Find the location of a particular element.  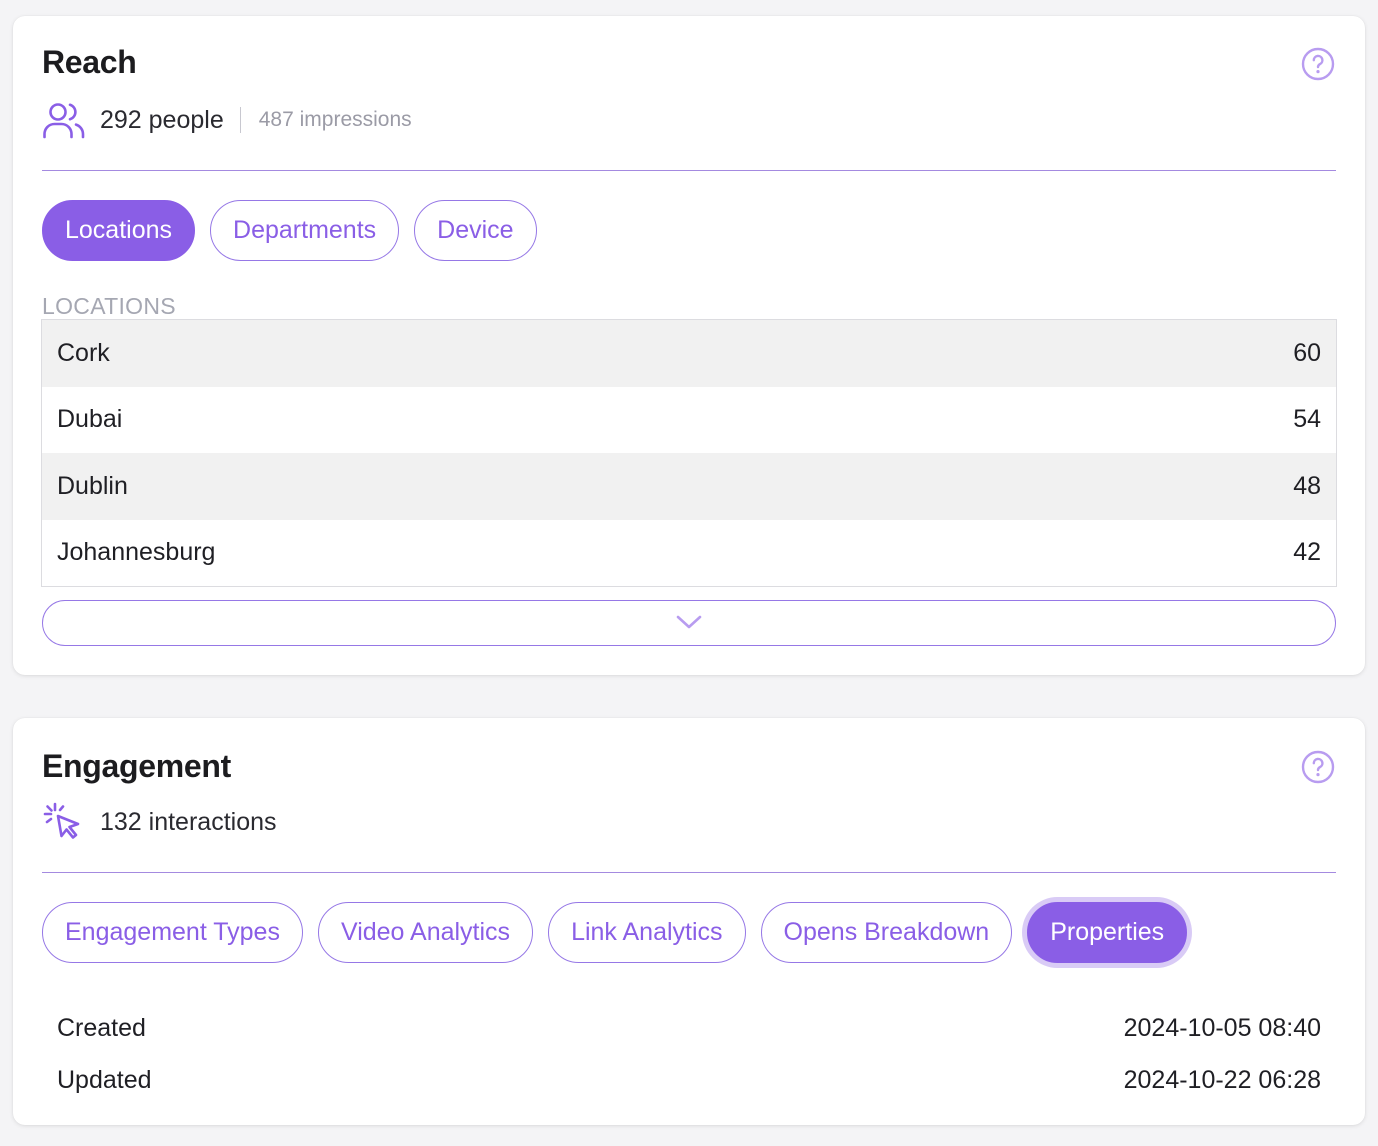

engagement-stats: 132 interactions is located at coordinates (159, 822).